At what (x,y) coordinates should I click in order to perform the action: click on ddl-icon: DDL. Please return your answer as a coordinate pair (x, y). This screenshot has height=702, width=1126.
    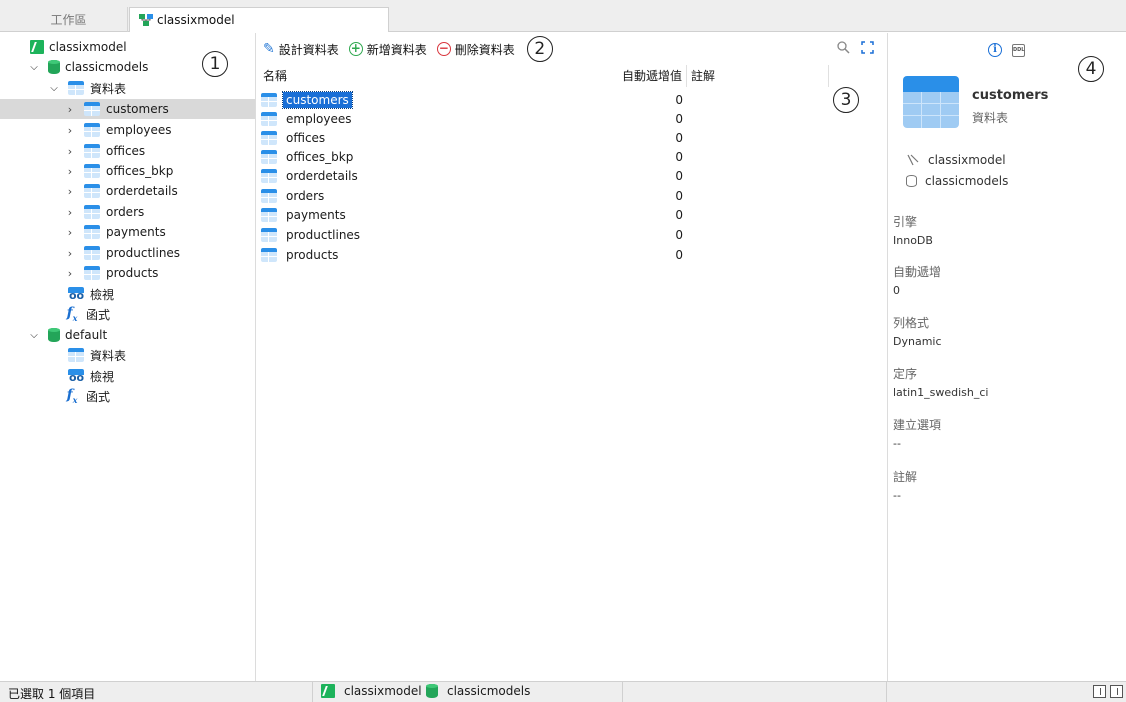
    Looking at the image, I should click on (1018, 50).